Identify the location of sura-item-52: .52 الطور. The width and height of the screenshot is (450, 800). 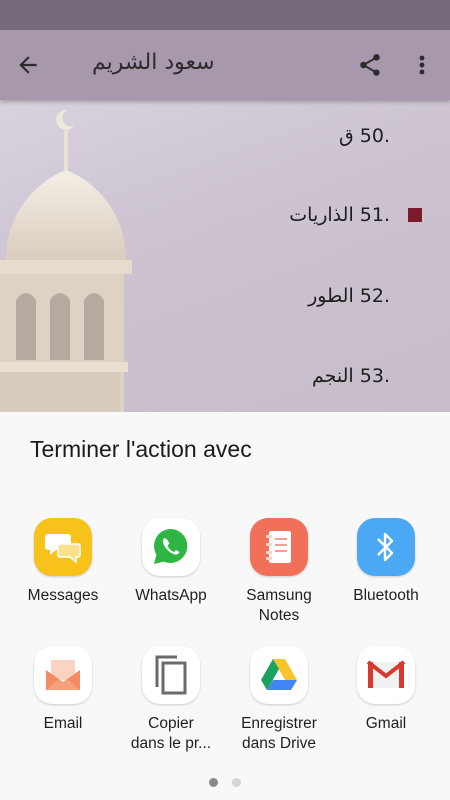
(349, 296).